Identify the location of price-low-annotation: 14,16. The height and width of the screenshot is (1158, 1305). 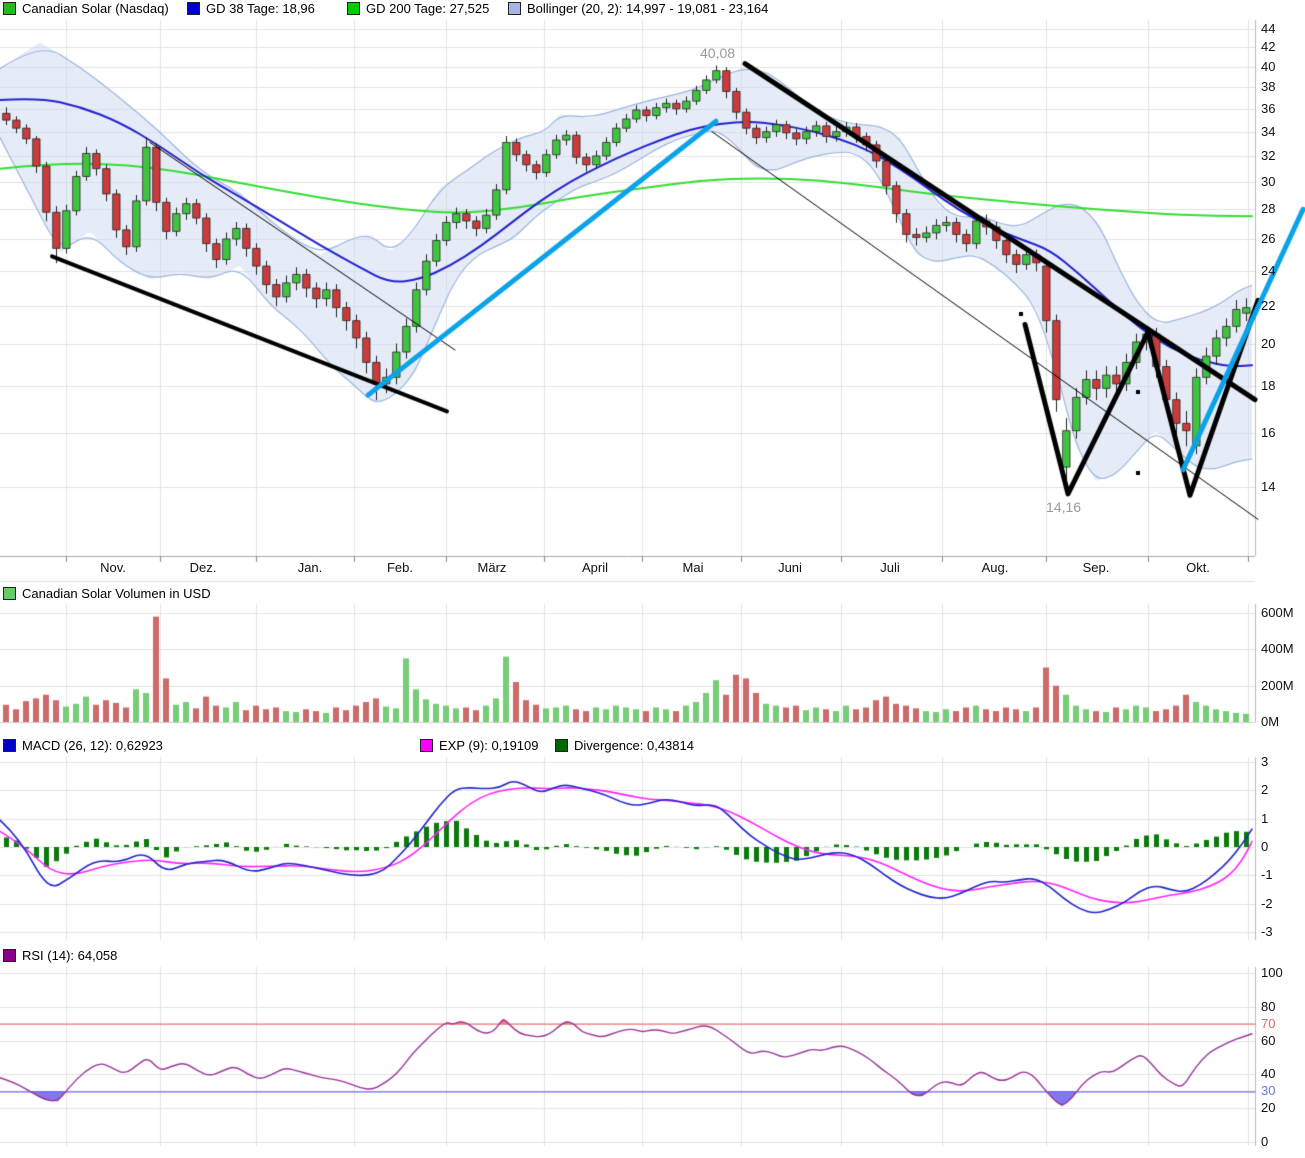
(1064, 507).